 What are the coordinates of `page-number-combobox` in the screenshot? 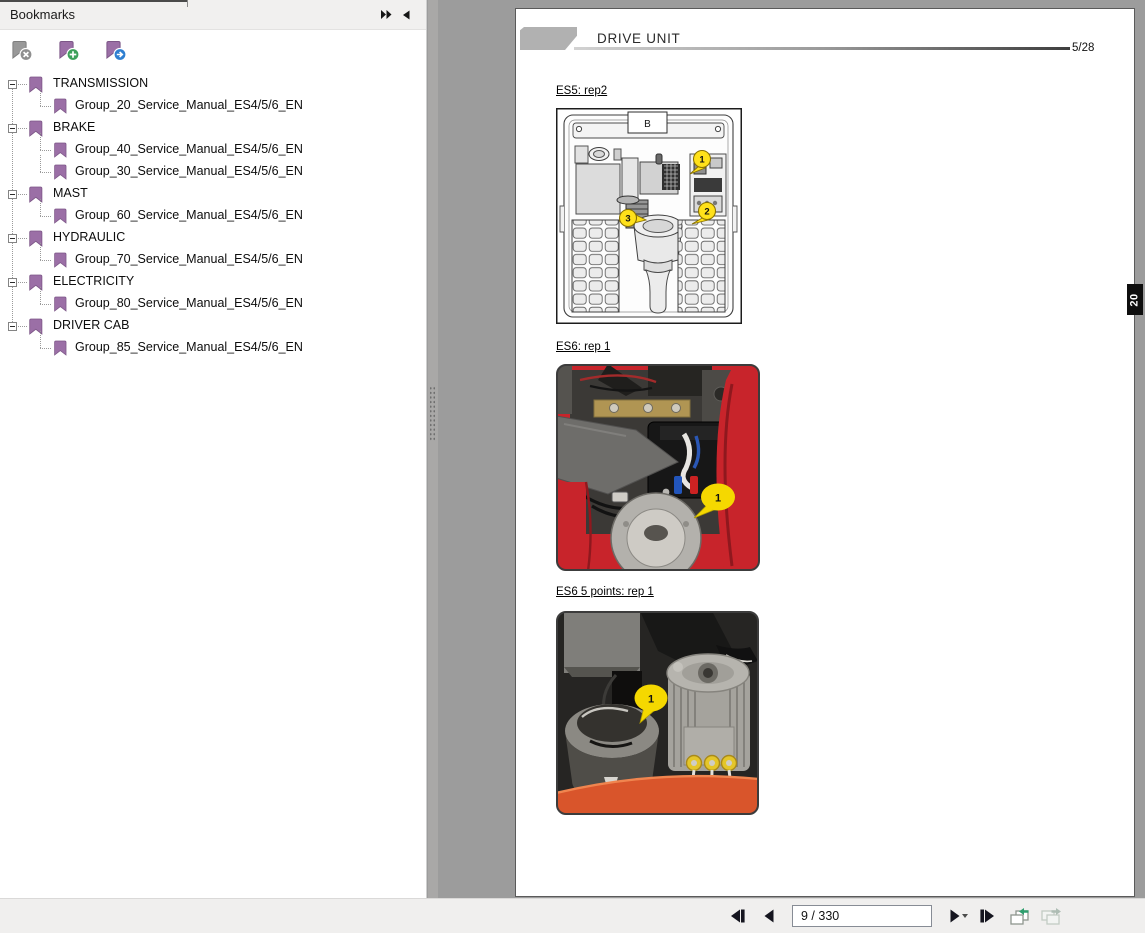 It's located at (877, 916).